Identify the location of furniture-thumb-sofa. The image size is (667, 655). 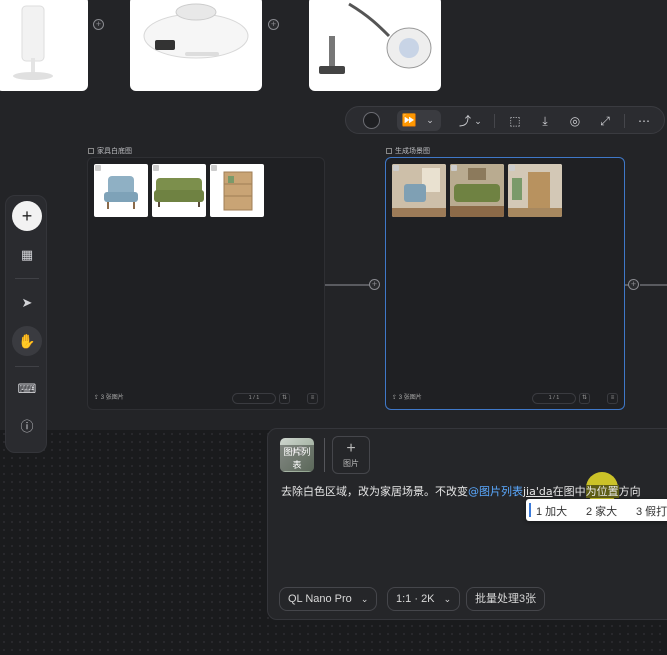
(179, 190).